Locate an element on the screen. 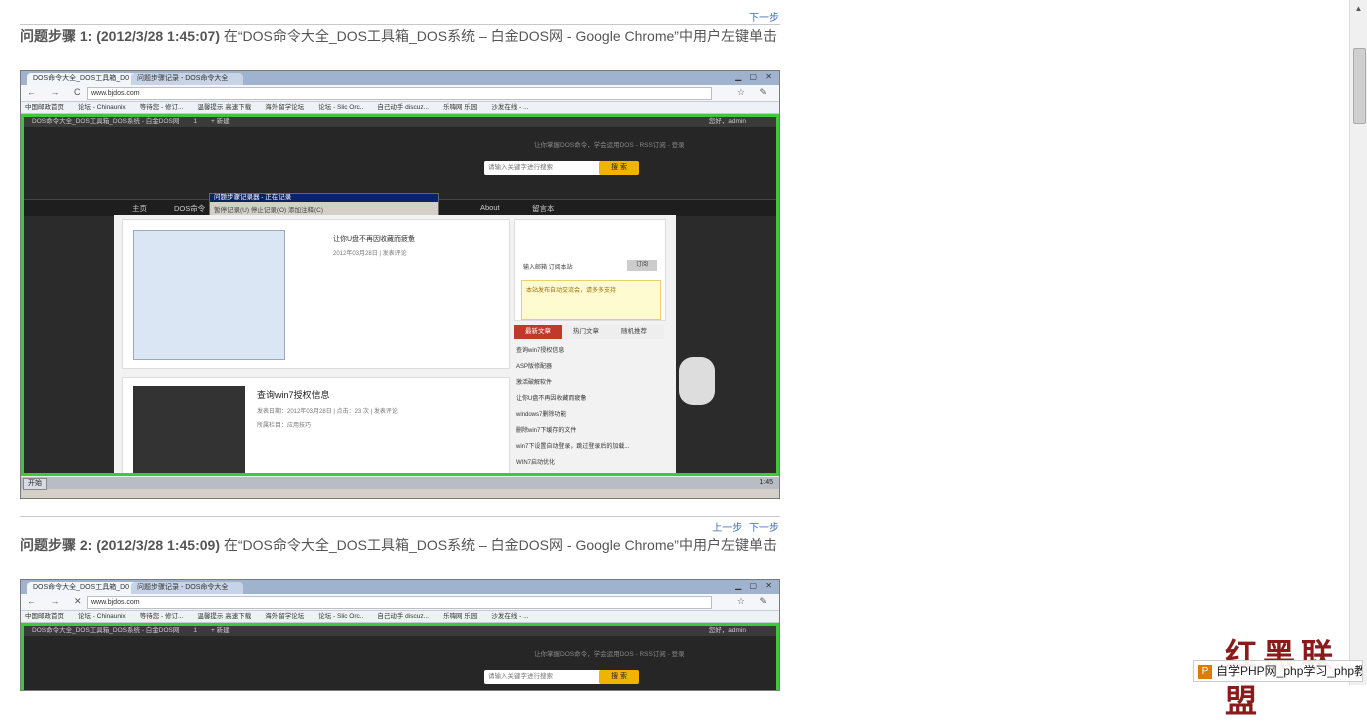 Image resolution: width=1367 pixels, height=722 pixels. scroll-thumb is located at coordinates (1359, 86).